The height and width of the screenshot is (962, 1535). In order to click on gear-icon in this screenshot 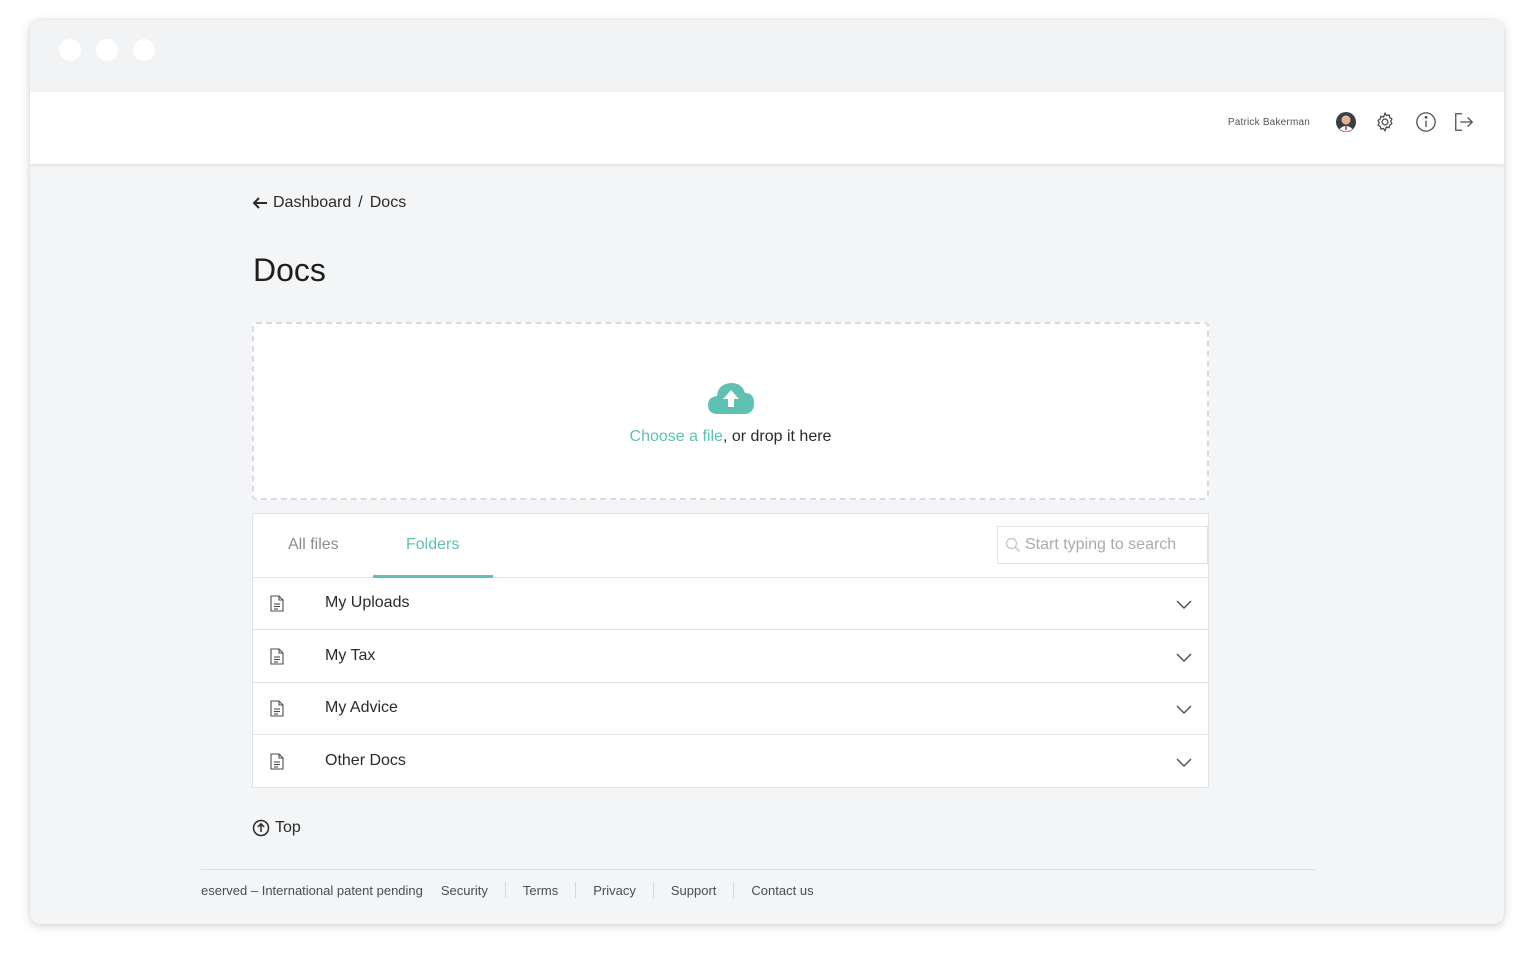, I will do `click(1385, 122)`.